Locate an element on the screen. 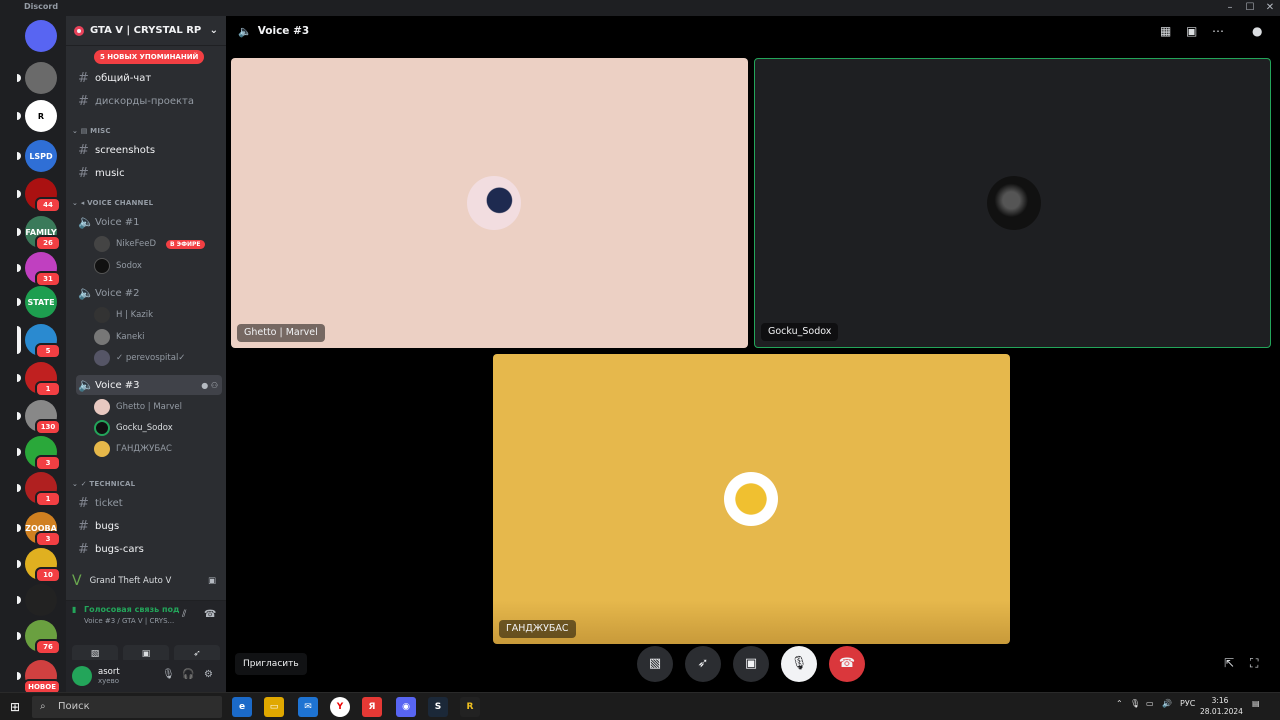 The height and width of the screenshot is (720, 1280). network-icon: ▭ is located at coordinates (1150, 703).